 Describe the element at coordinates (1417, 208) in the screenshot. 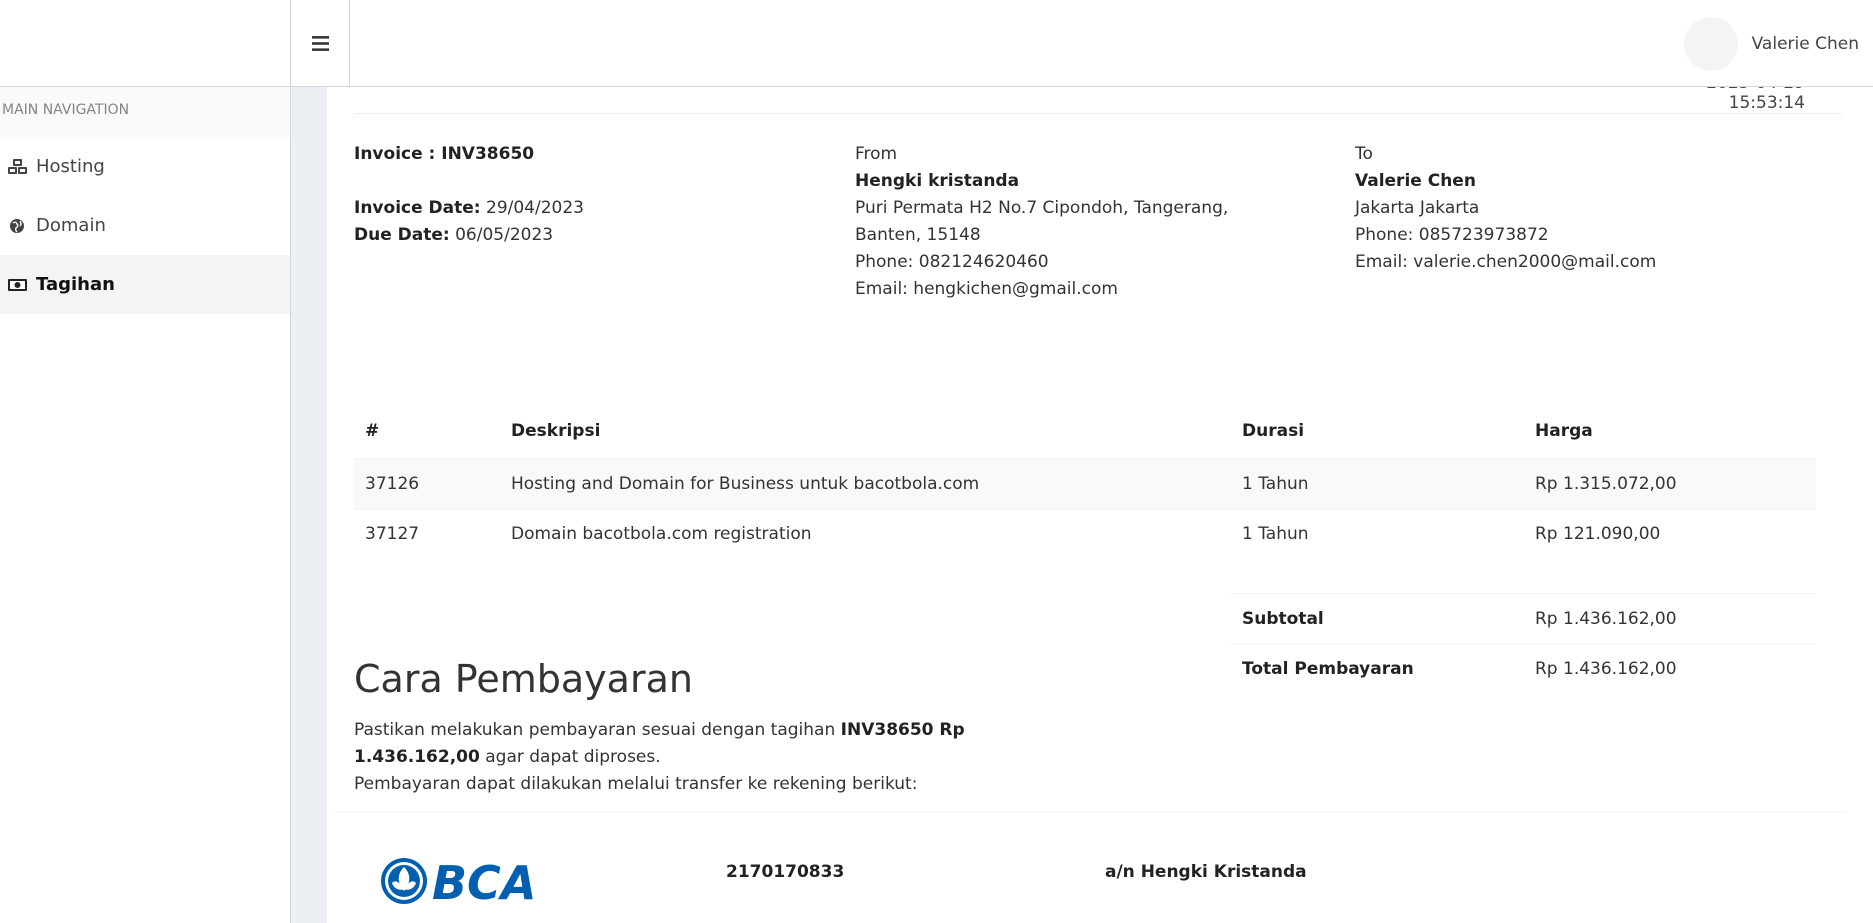

I see `to-address-line: Jakarta Jakarta` at that location.